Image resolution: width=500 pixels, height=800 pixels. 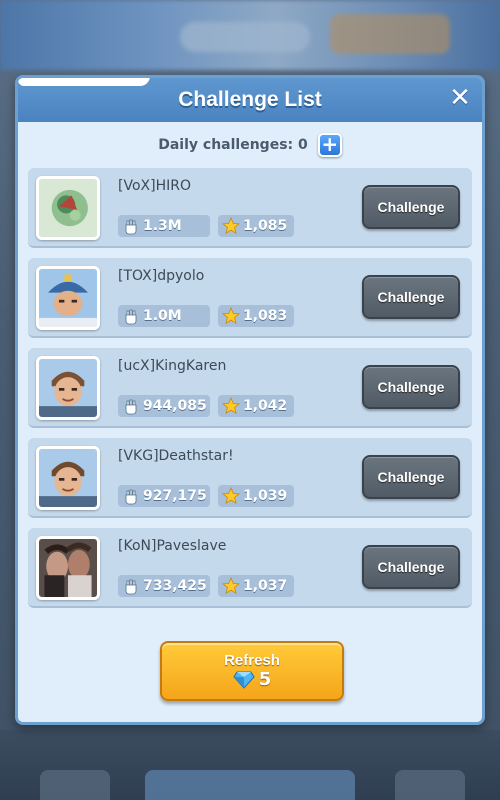 I want to click on trophy-stat: 1,042, so click(x=256, y=406).